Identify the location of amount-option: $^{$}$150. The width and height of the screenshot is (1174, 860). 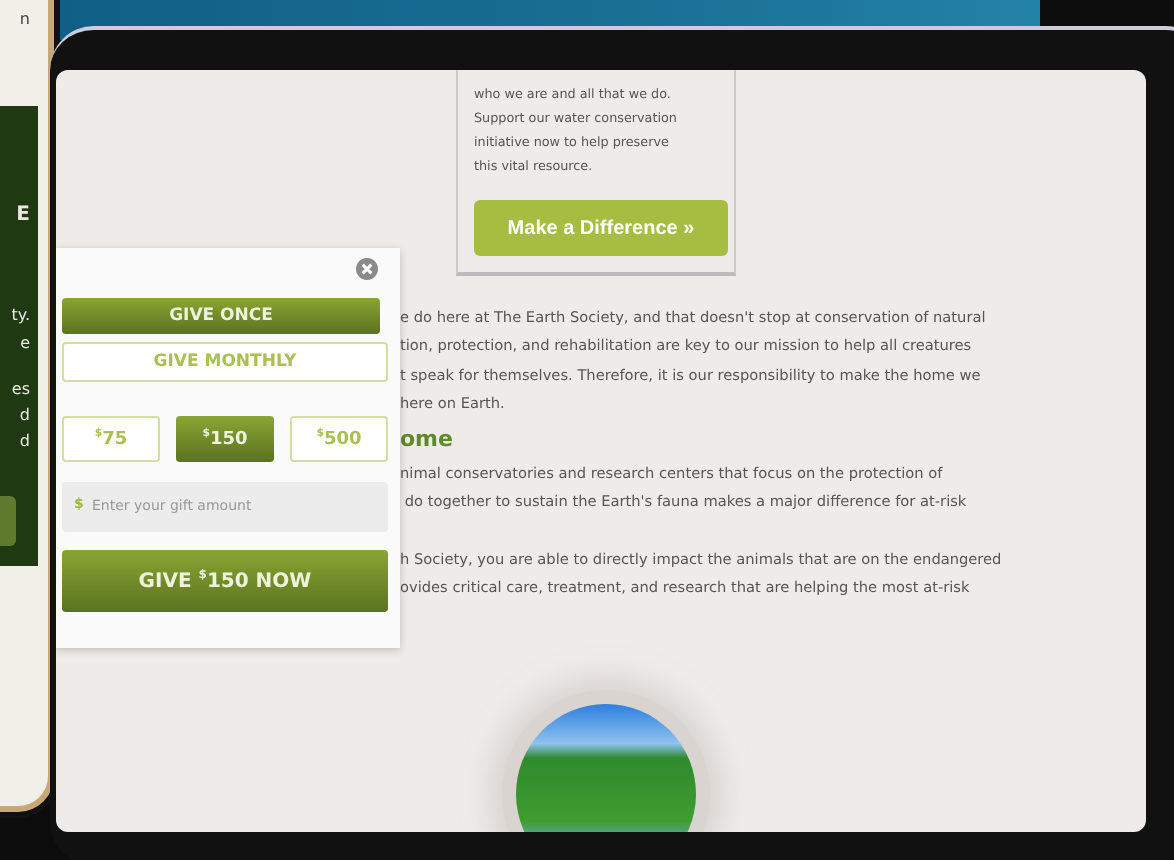
(225, 439).